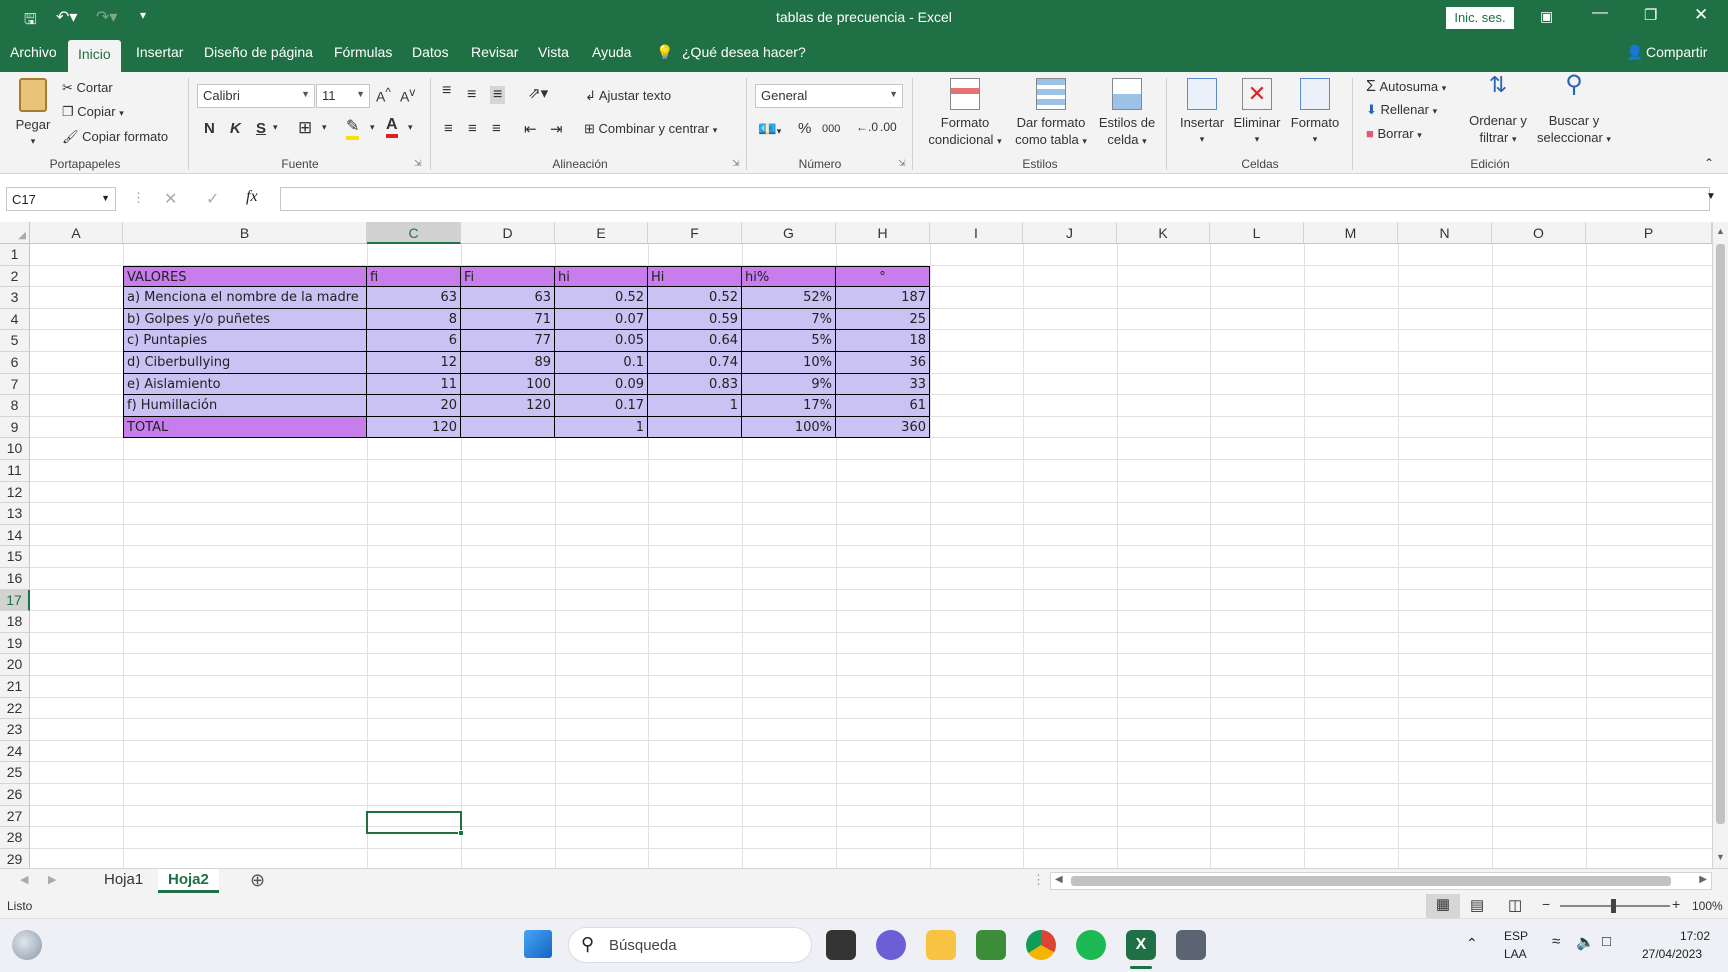  Describe the element at coordinates (15, 341) in the screenshot. I see `row-header-5: 5` at that location.